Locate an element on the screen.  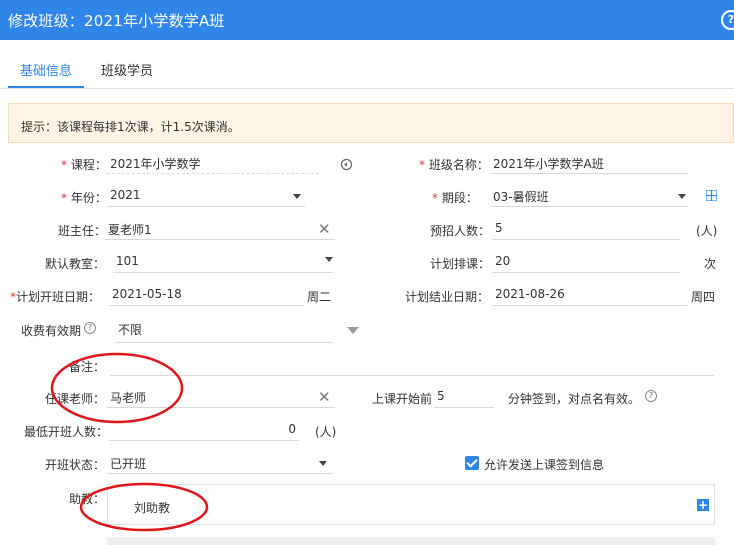
classroom-label: 默认教室： is located at coordinates (75, 264).